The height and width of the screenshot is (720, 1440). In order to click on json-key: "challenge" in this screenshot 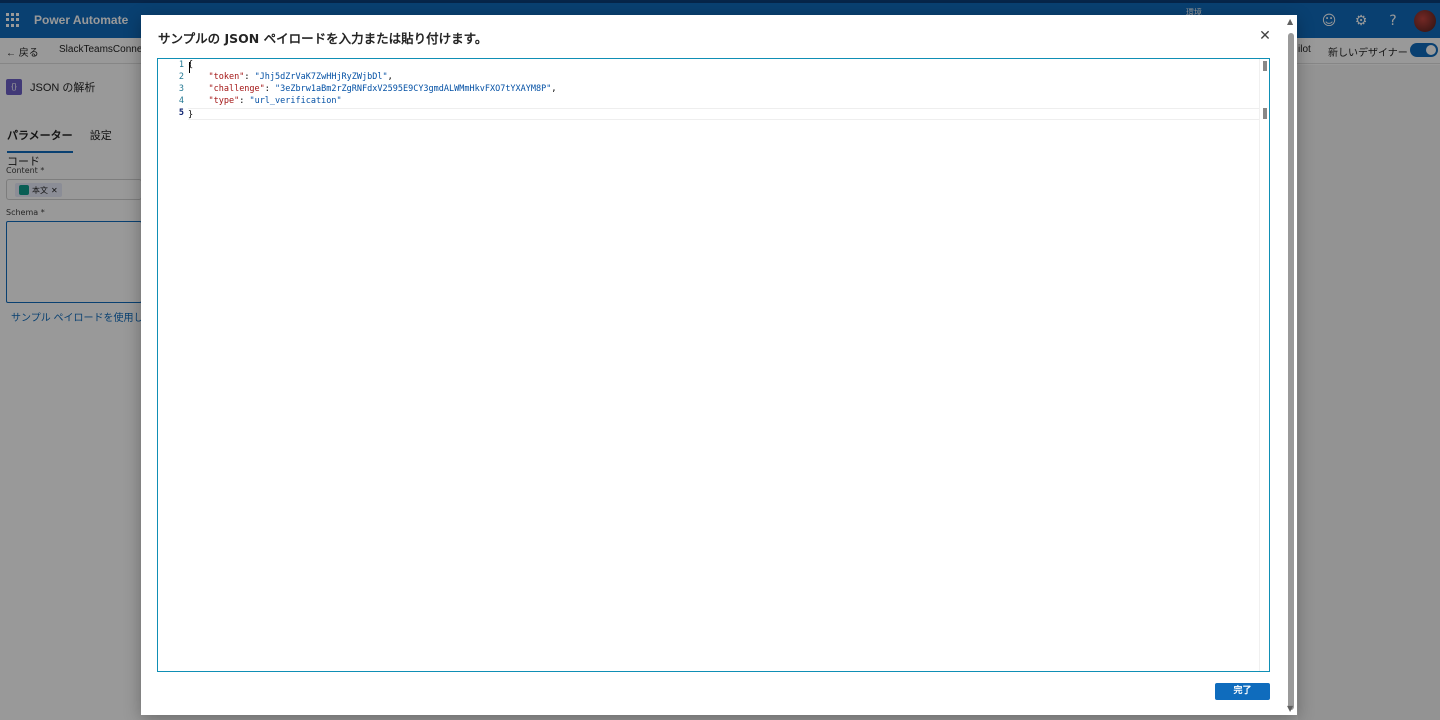, I will do `click(236, 89)`.